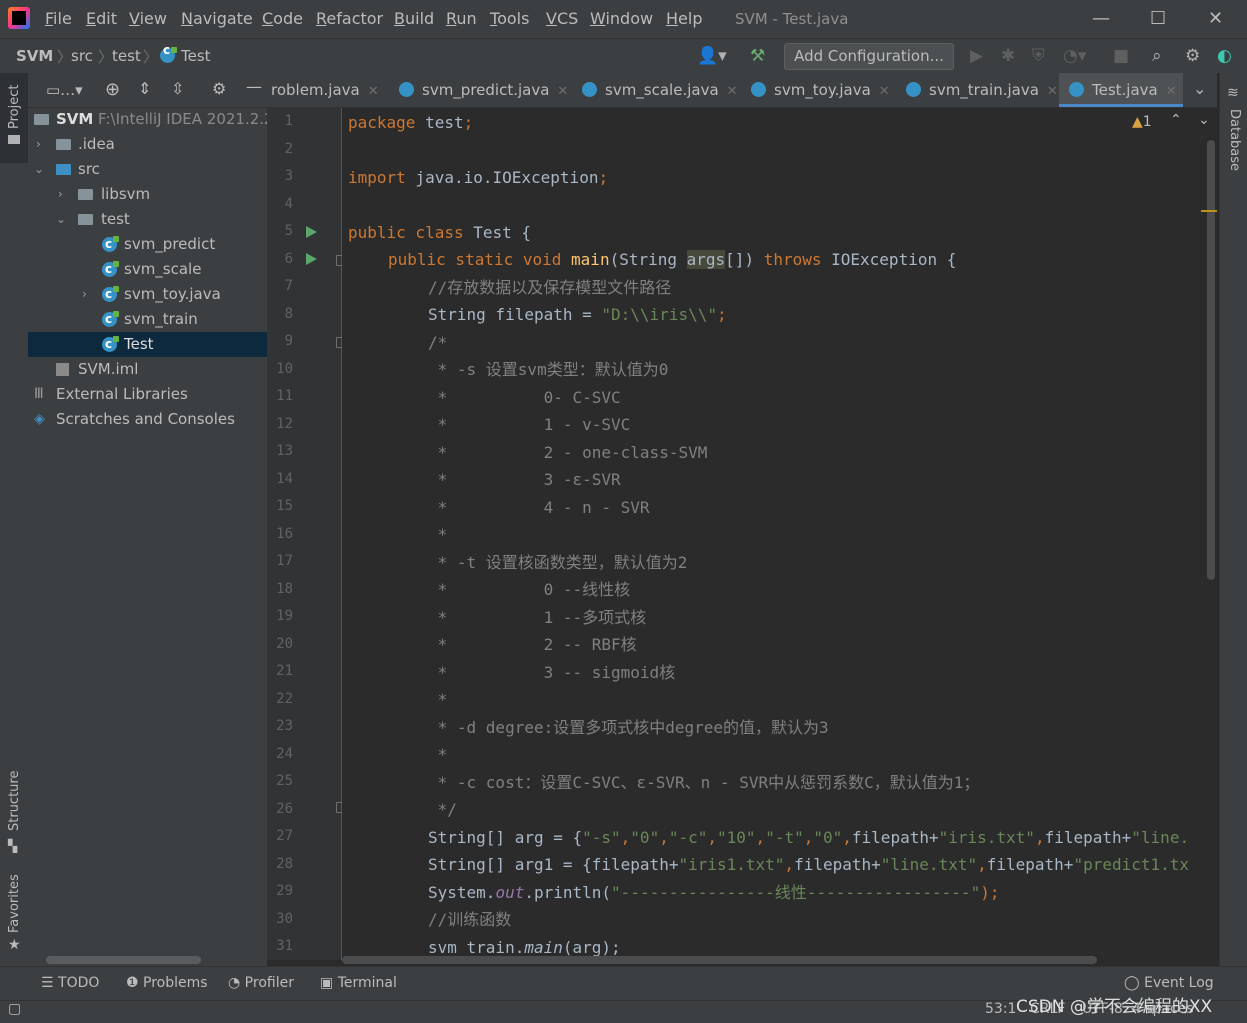 This screenshot has width=1247, height=1023. What do you see at coordinates (148, 18) in the screenshot?
I see `menu-view: View` at bounding box center [148, 18].